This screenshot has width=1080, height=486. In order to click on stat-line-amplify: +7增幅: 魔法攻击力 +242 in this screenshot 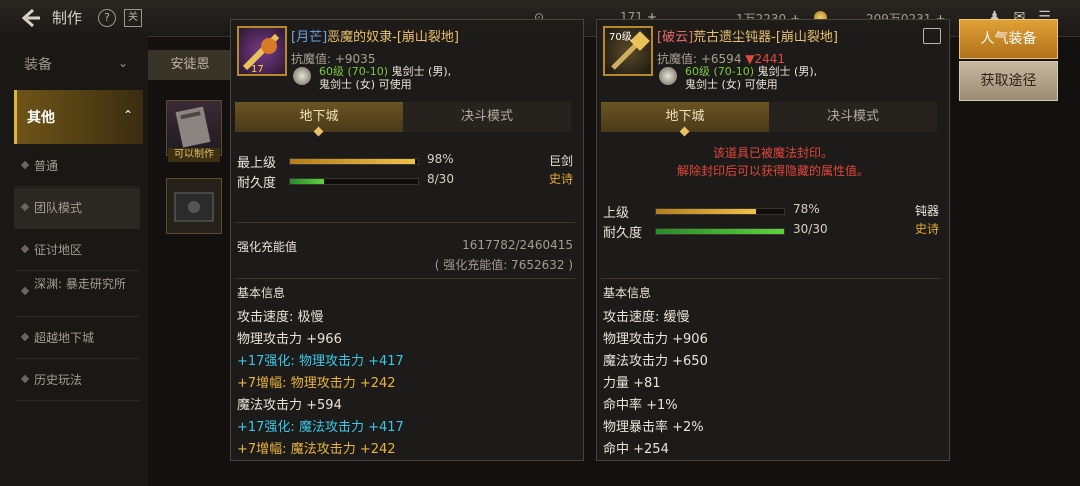, I will do `click(316, 449)`.